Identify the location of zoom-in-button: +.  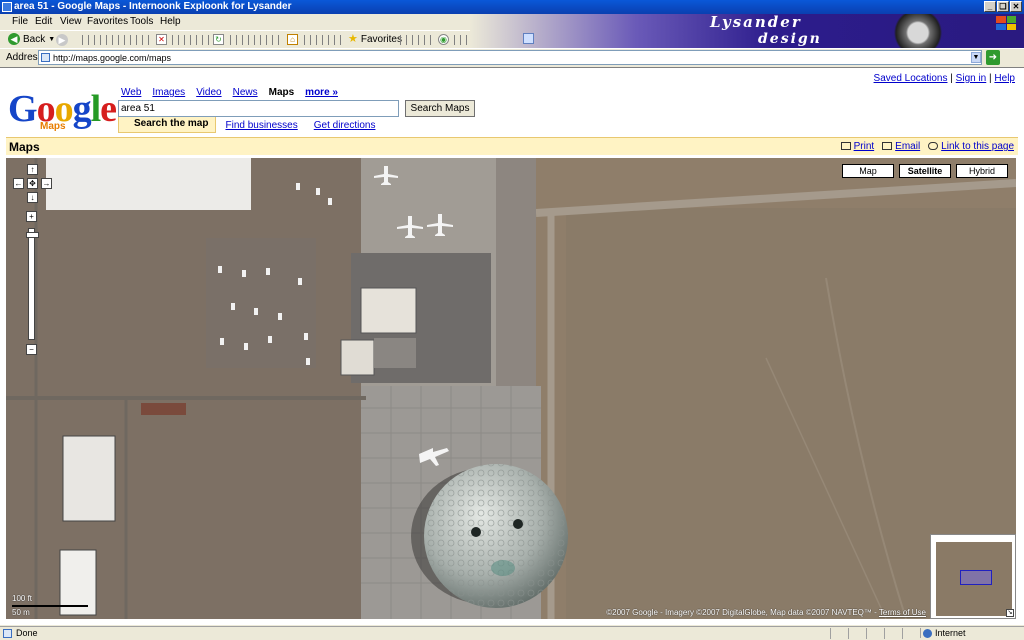
(31, 216).